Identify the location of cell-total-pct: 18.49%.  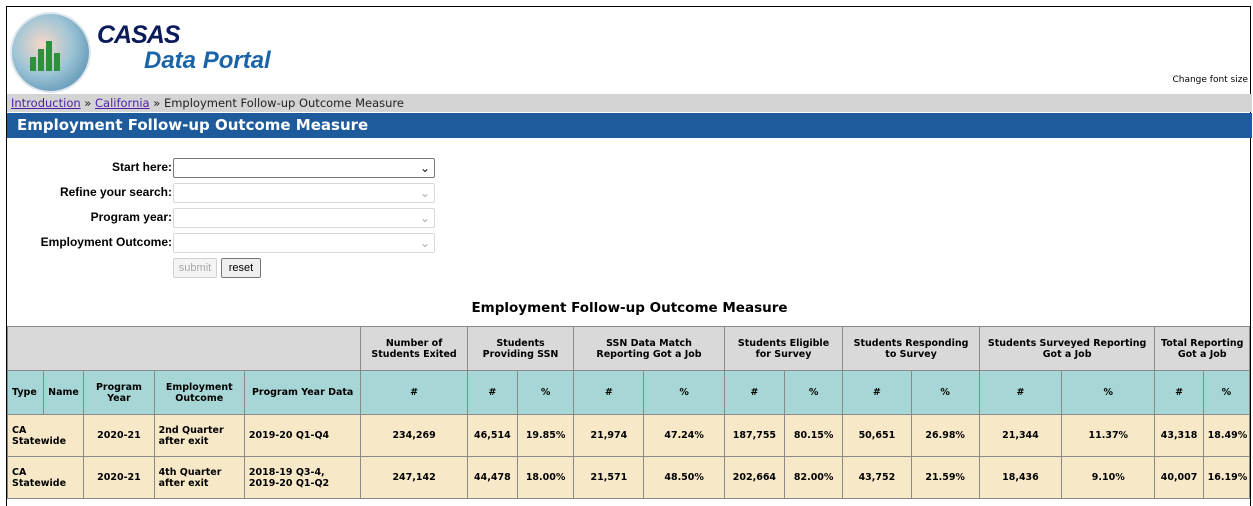
(1226, 435).